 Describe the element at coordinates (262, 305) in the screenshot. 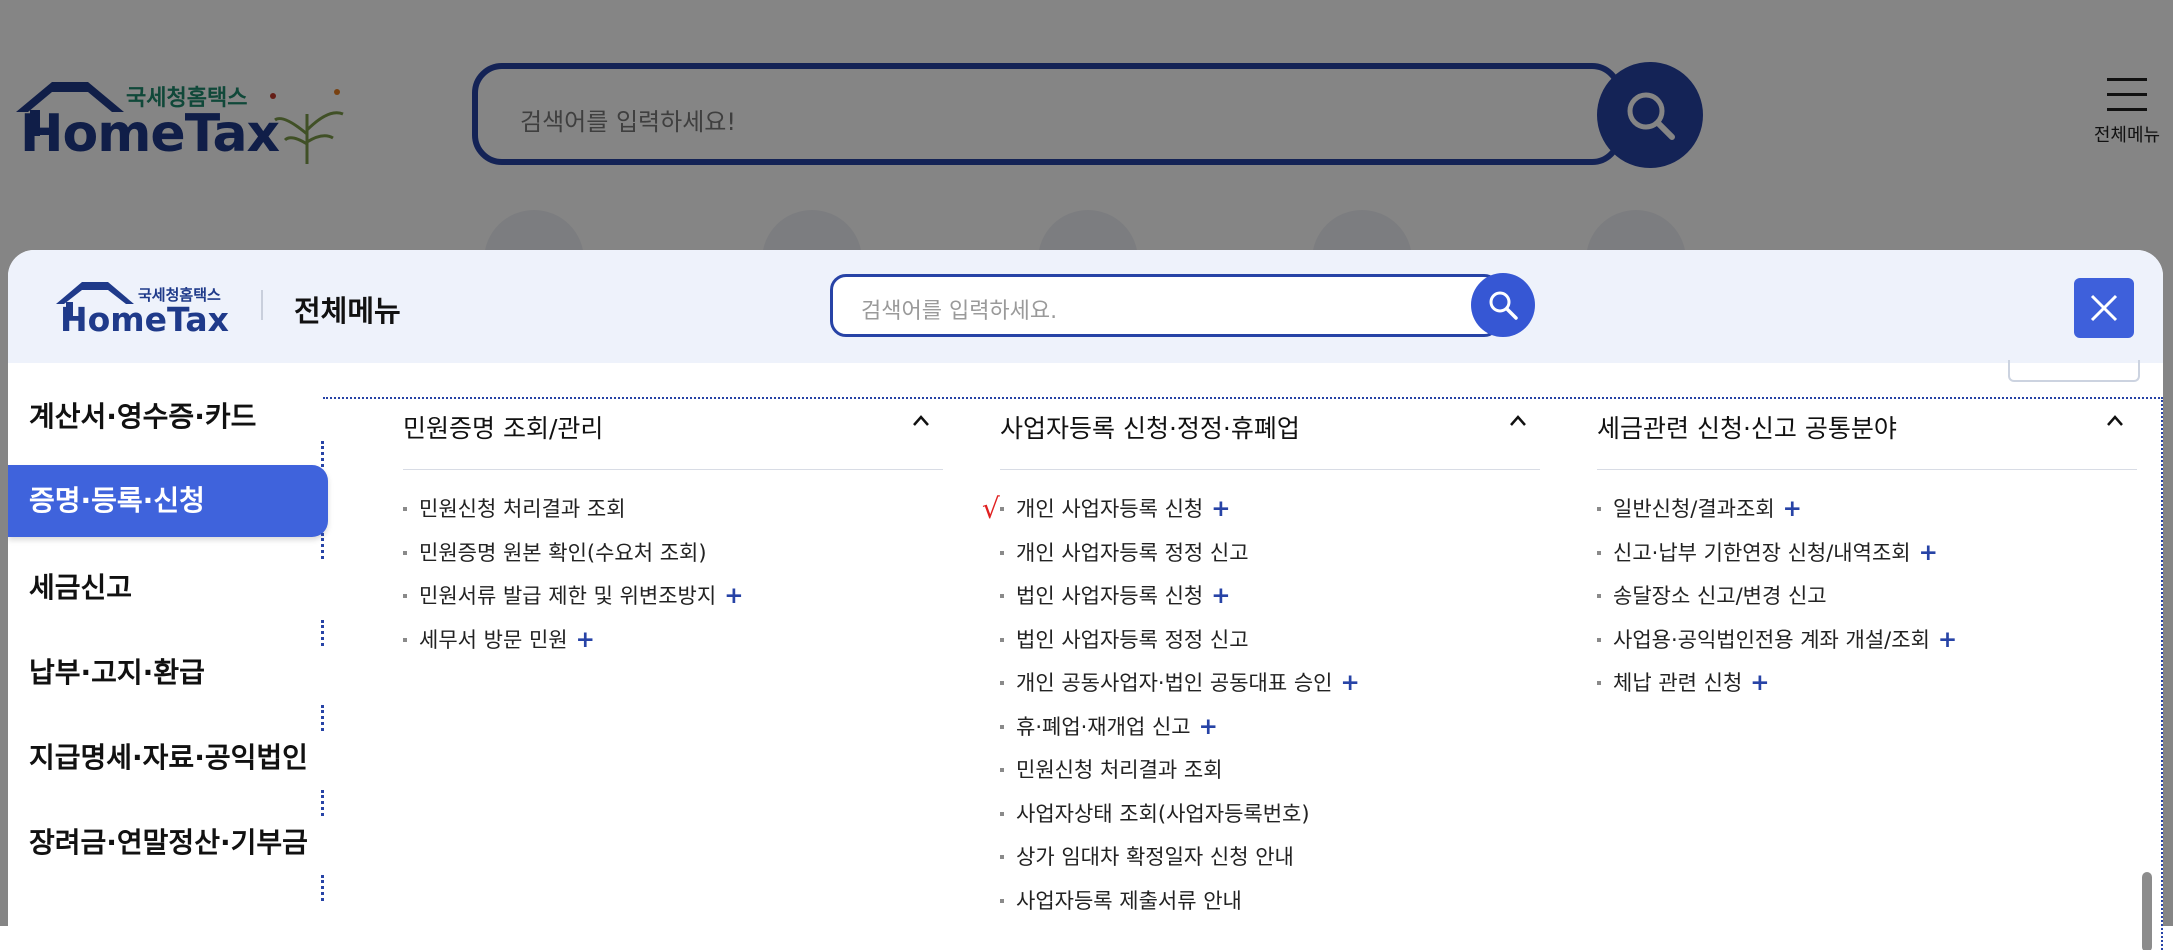

I see `header-divider` at that location.